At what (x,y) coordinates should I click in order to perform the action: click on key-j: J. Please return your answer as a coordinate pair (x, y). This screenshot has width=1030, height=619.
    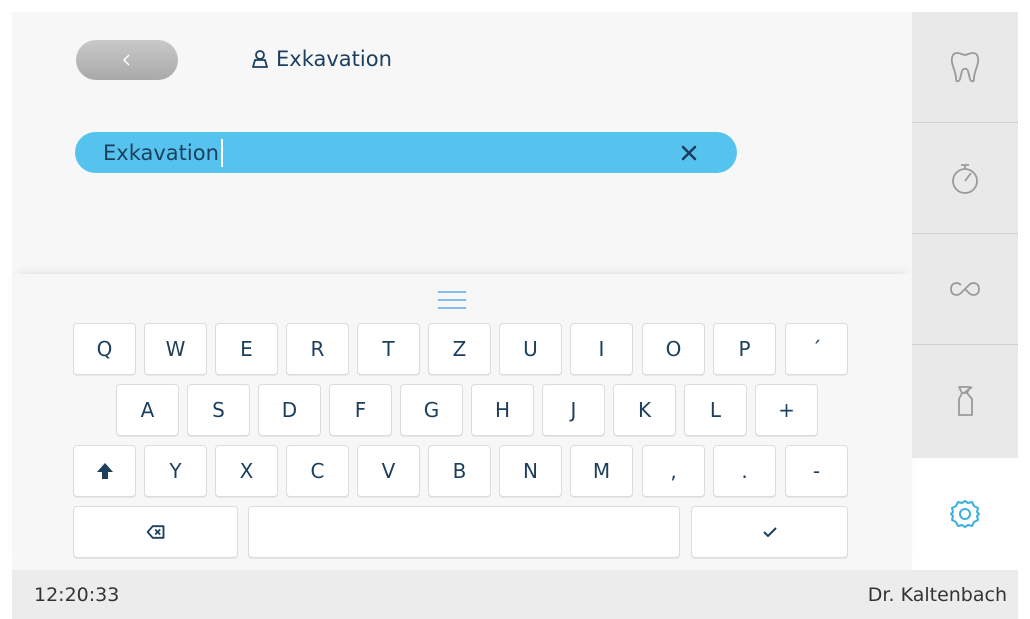
    Looking at the image, I should click on (573, 410).